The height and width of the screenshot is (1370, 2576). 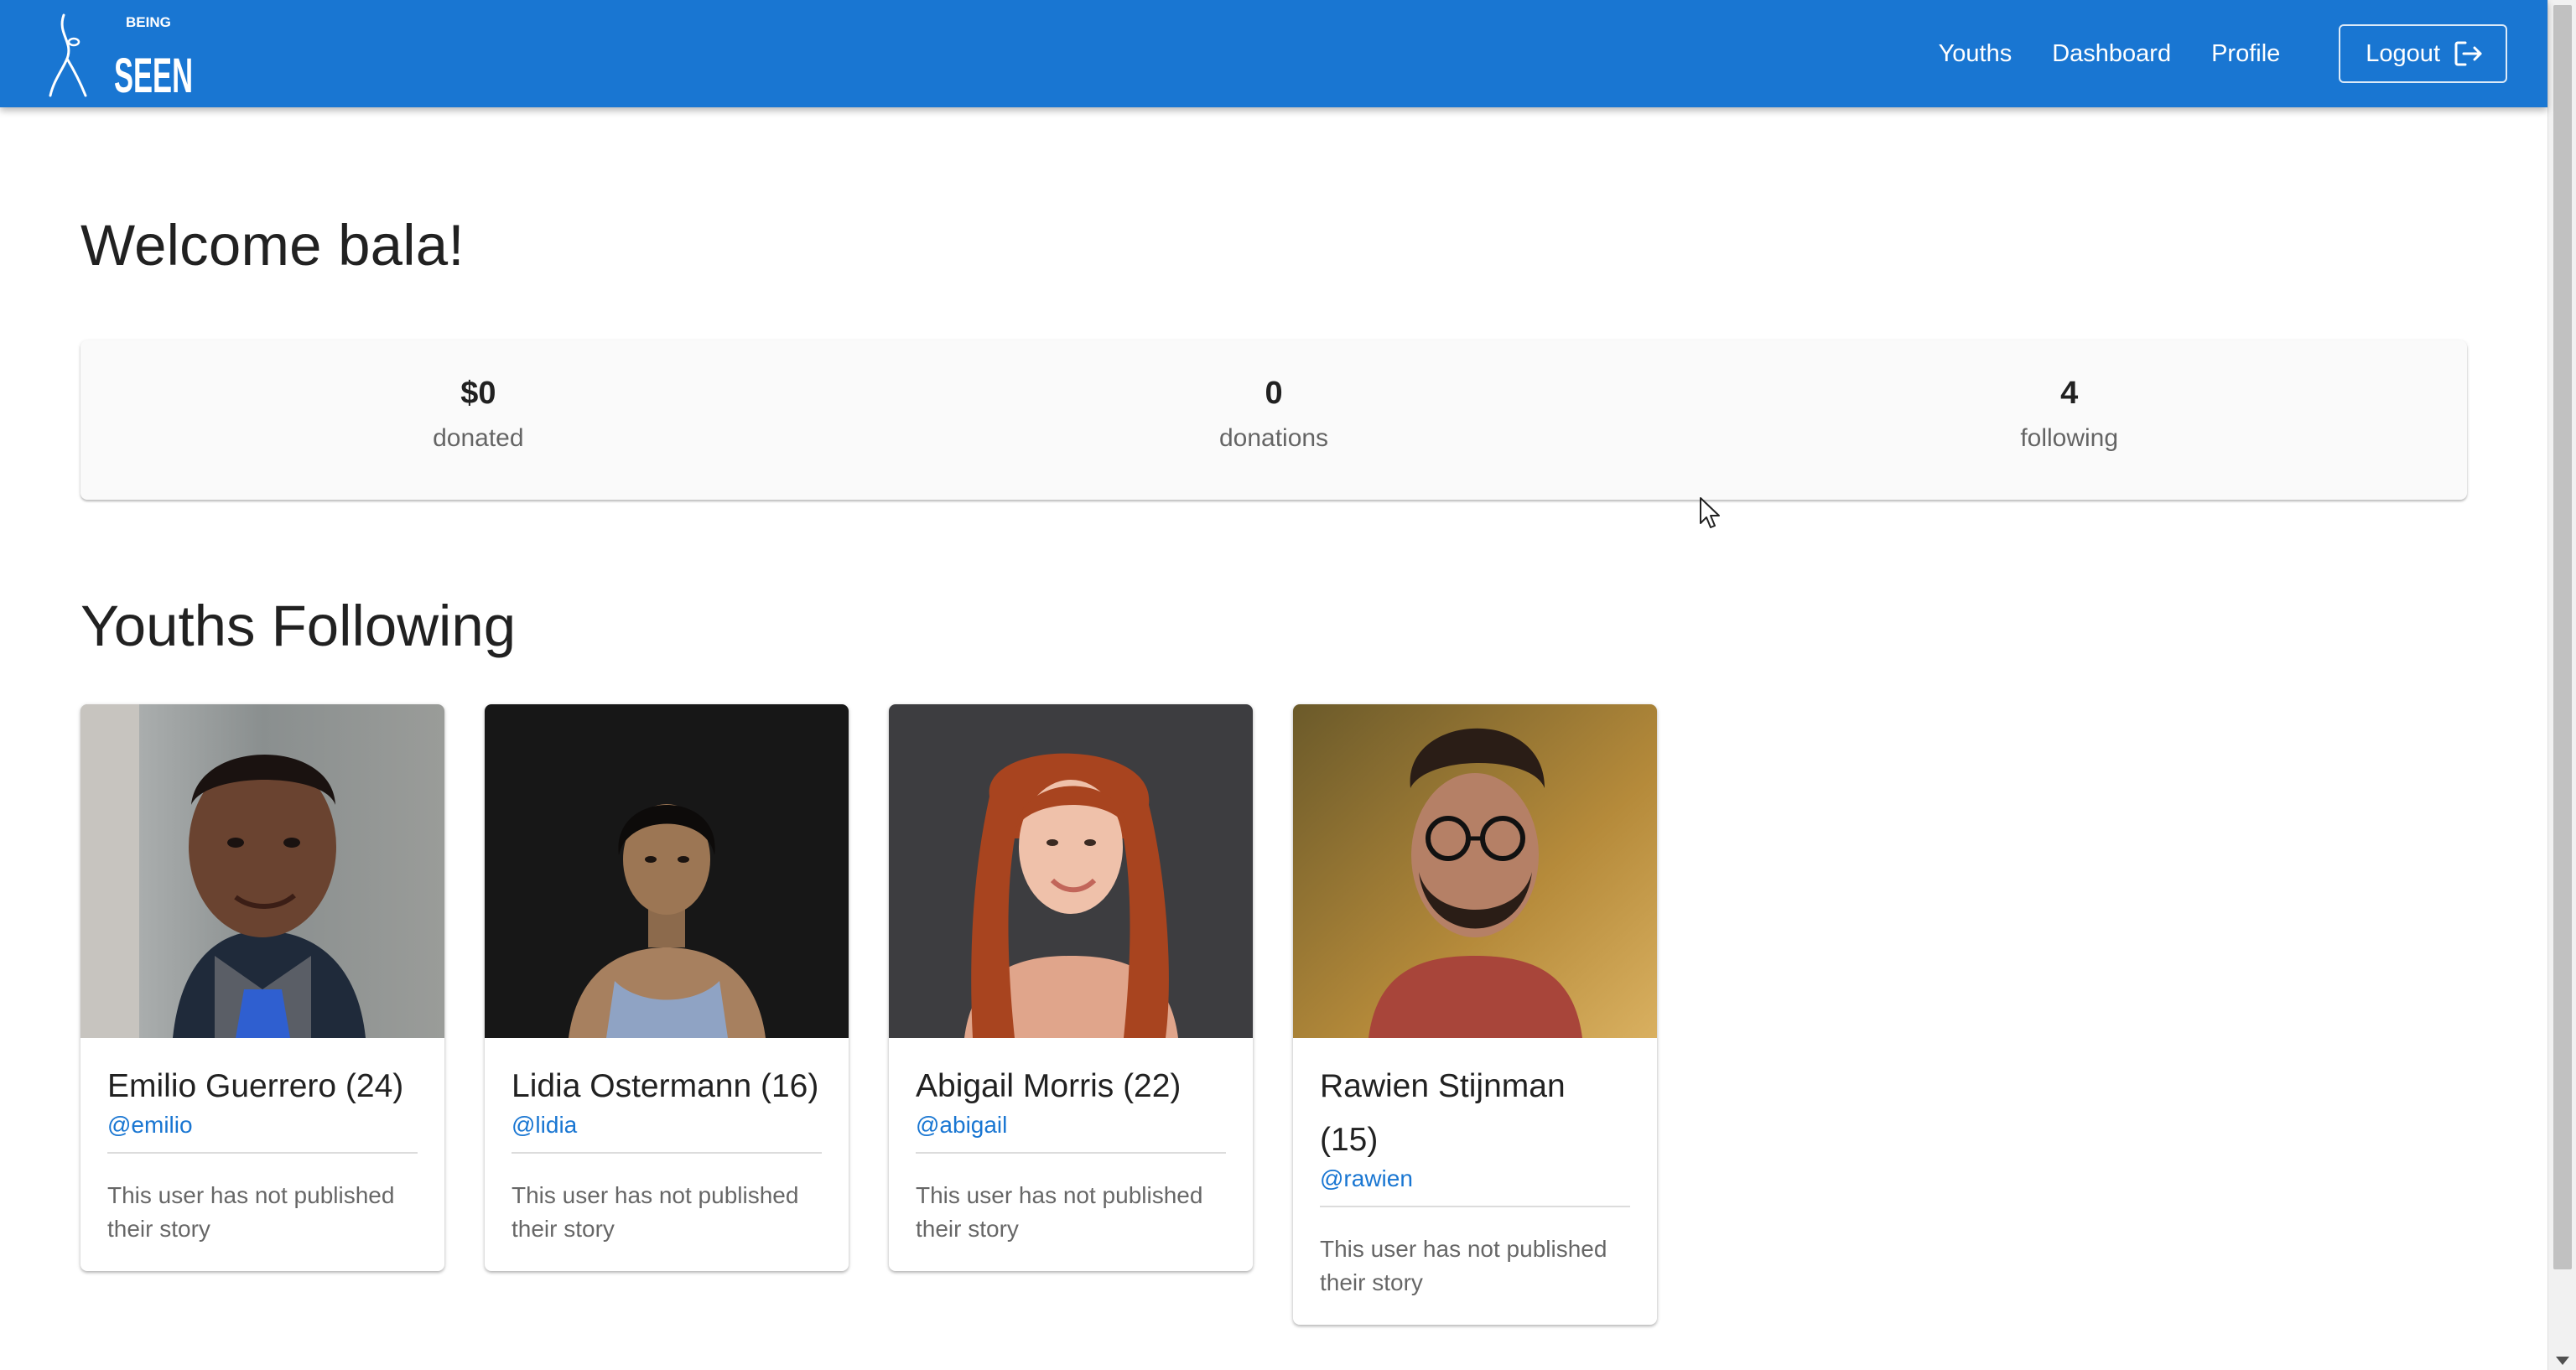 I want to click on stat-label: following, so click(x=2069, y=438).